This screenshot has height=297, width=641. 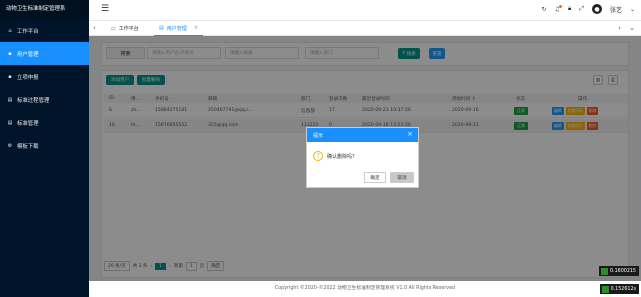 I want to click on sidebar-item-label: 标准管理, so click(x=28, y=123).